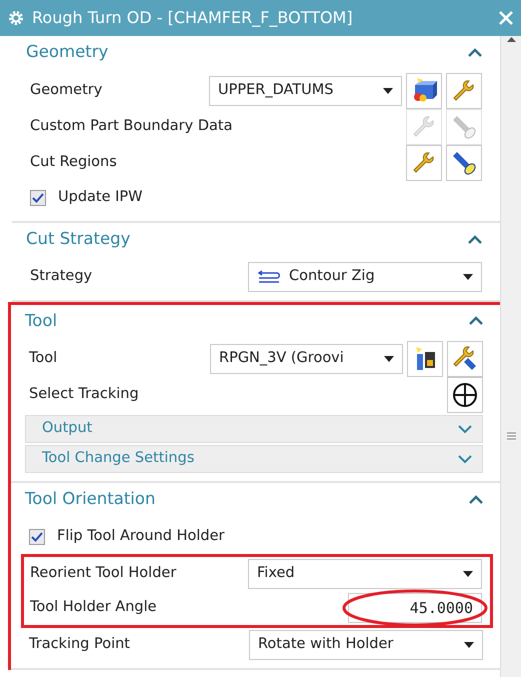 Image resolution: width=521 pixels, height=677 pixels. I want to click on gear-icon, so click(16, 18).